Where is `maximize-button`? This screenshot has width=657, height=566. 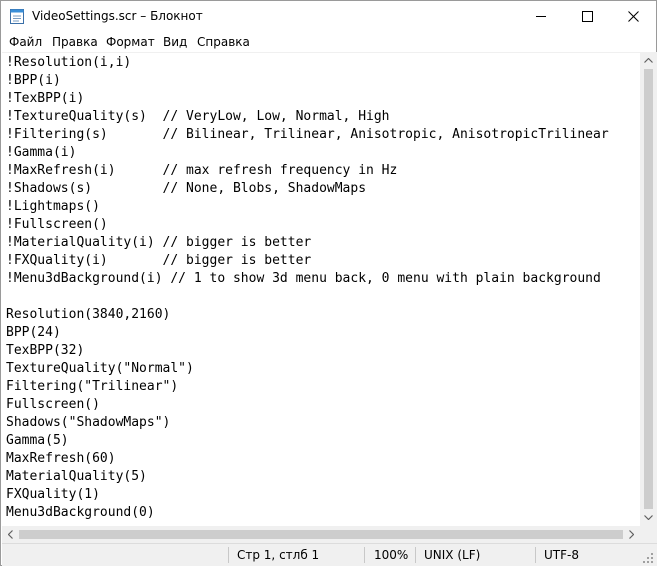 maximize-button is located at coordinates (587, 16).